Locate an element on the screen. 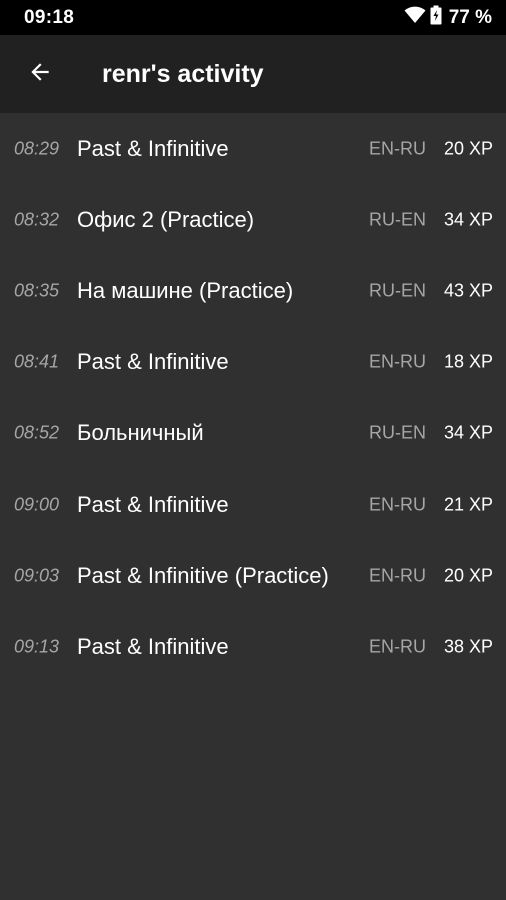  activity-time: 08:52 is located at coordinates (37, 432).